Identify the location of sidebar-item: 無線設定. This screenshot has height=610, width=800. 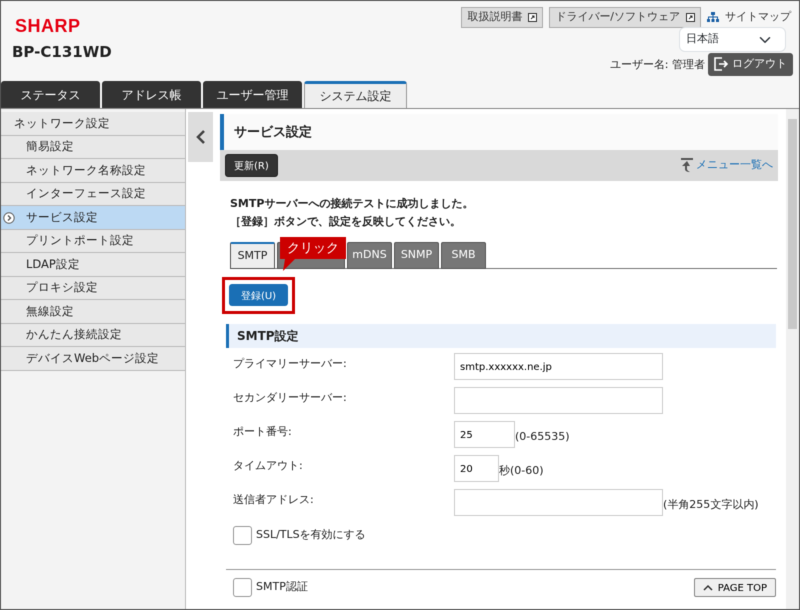
(93, 312).